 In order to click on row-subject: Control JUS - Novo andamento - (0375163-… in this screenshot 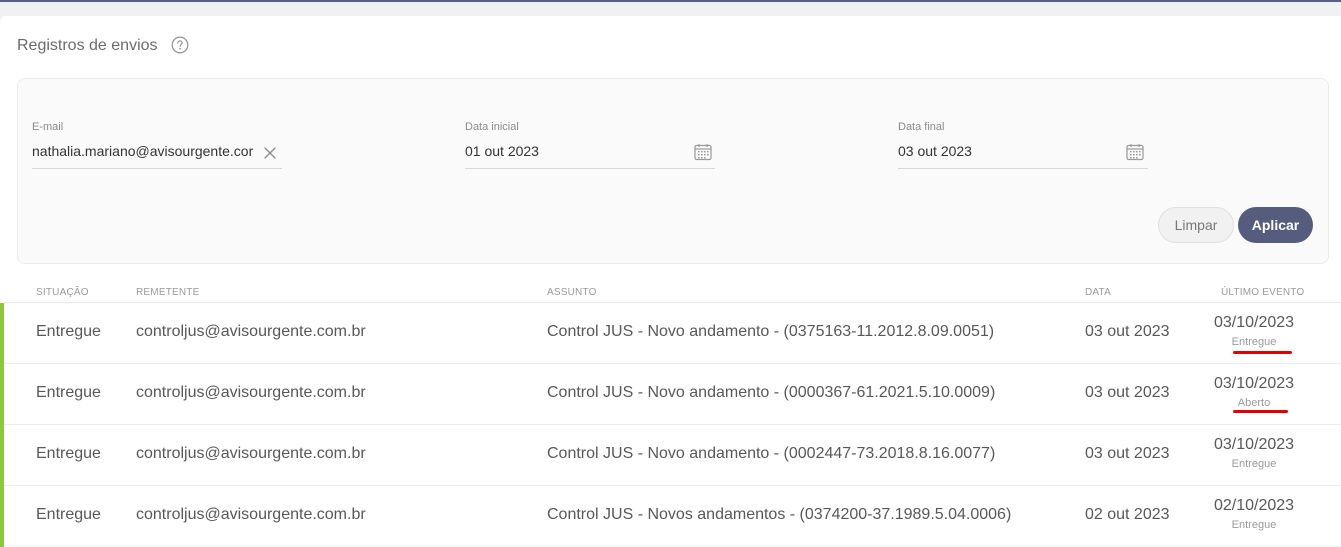, I will do `click(771, 331)`.